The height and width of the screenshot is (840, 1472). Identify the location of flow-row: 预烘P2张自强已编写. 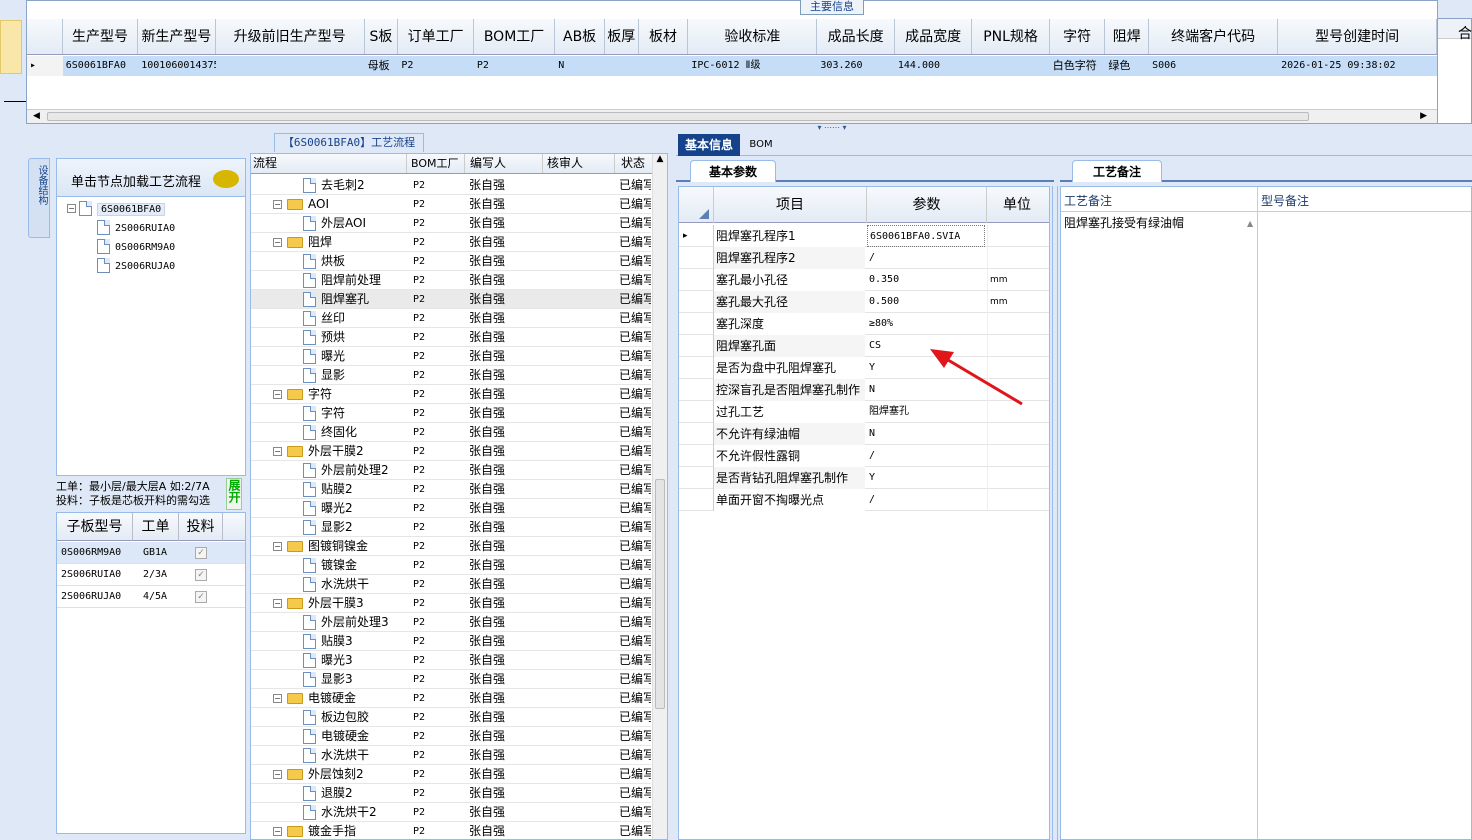
(451, 337).